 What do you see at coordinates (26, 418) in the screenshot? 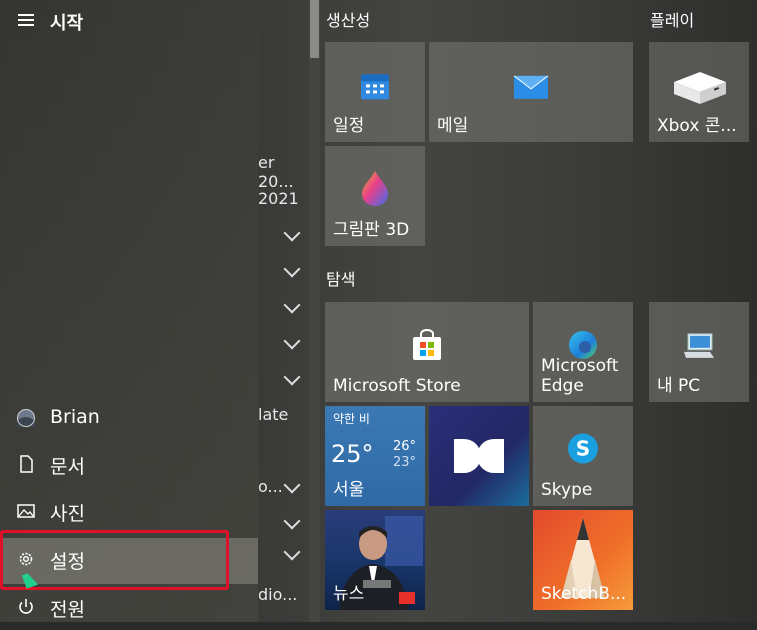
I see `user-avatar-icon` at bounding box center [26, 418].